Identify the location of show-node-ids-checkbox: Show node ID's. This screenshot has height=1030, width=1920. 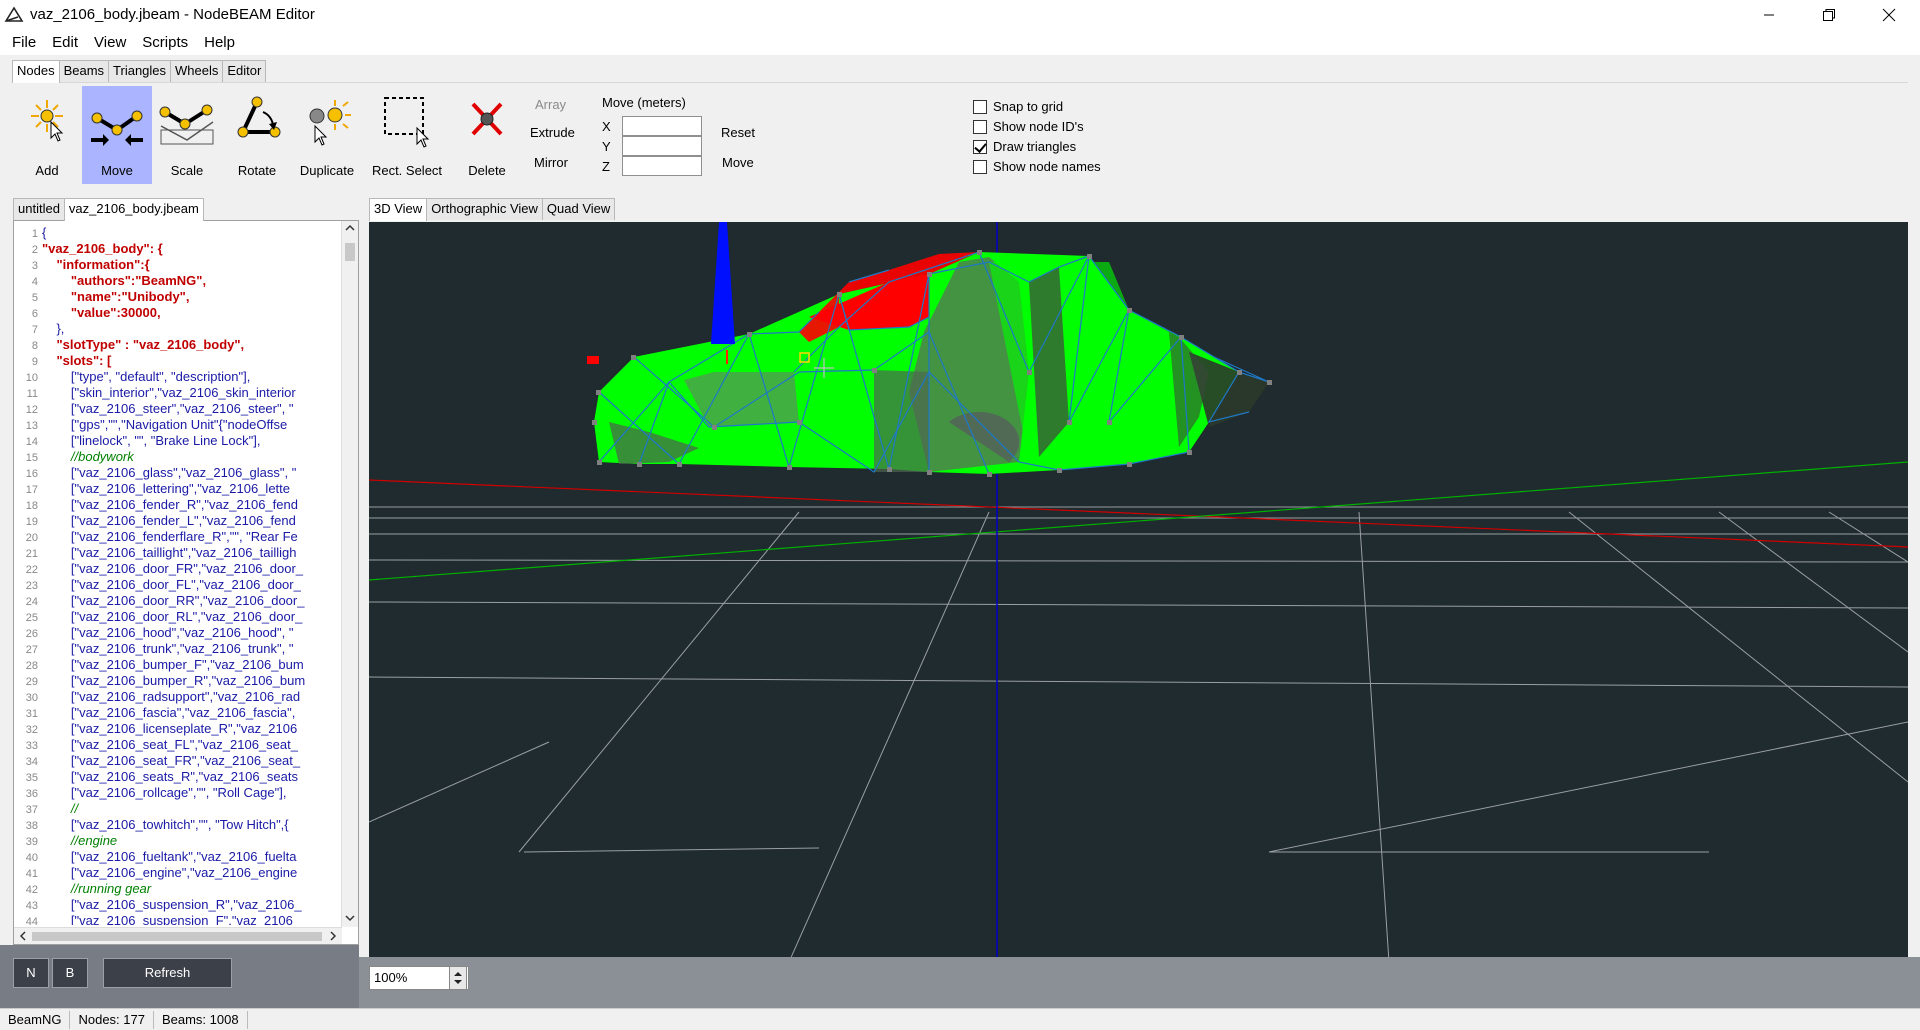
(1028, 126).